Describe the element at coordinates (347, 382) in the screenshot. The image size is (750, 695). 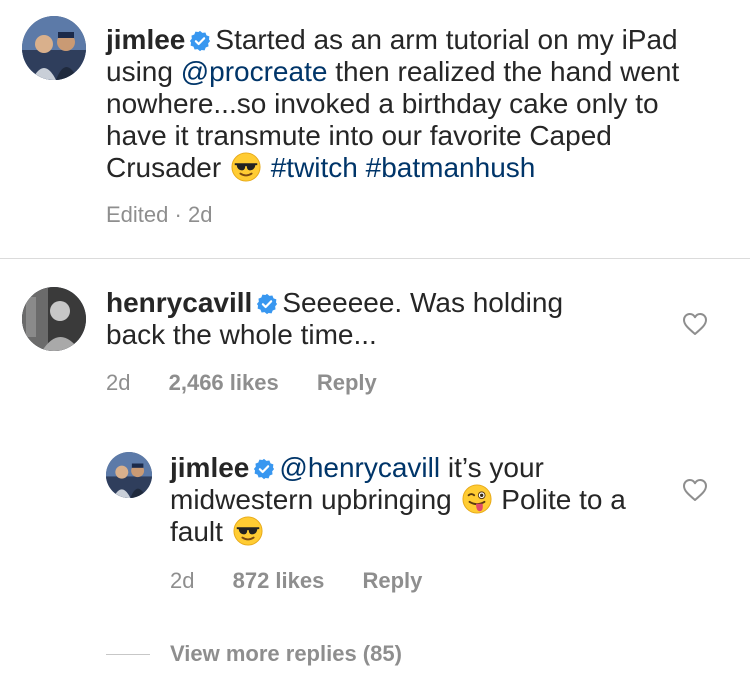
I see `reply-button: Reply` at that location.